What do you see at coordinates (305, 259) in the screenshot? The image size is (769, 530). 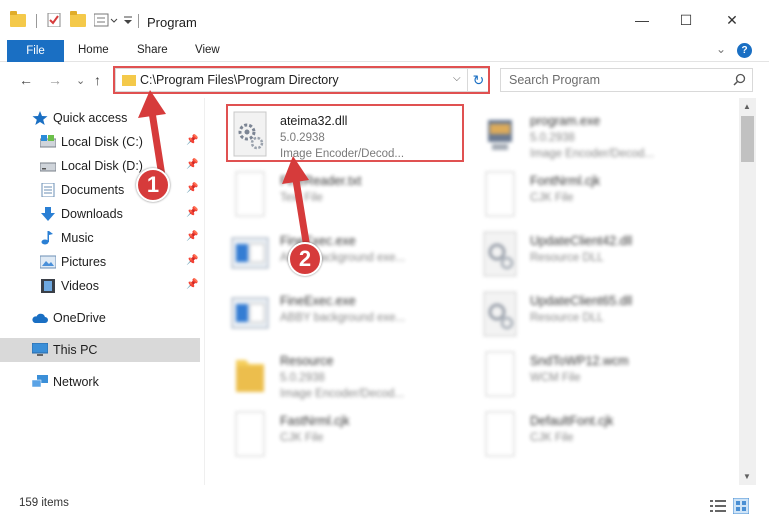 I see `step-2-badge: 2` at bounding box center [305, 259].